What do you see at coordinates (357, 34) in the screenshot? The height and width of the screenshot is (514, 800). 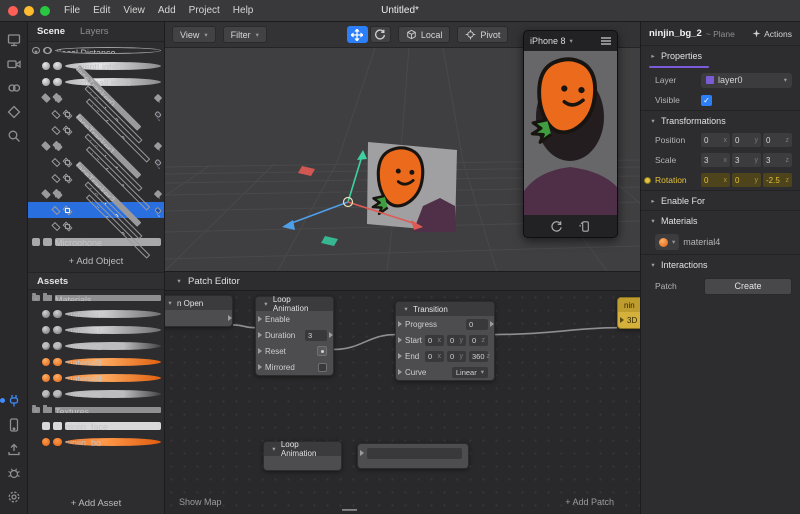 I see `move-tool-button` at bounding box center [357, 34].